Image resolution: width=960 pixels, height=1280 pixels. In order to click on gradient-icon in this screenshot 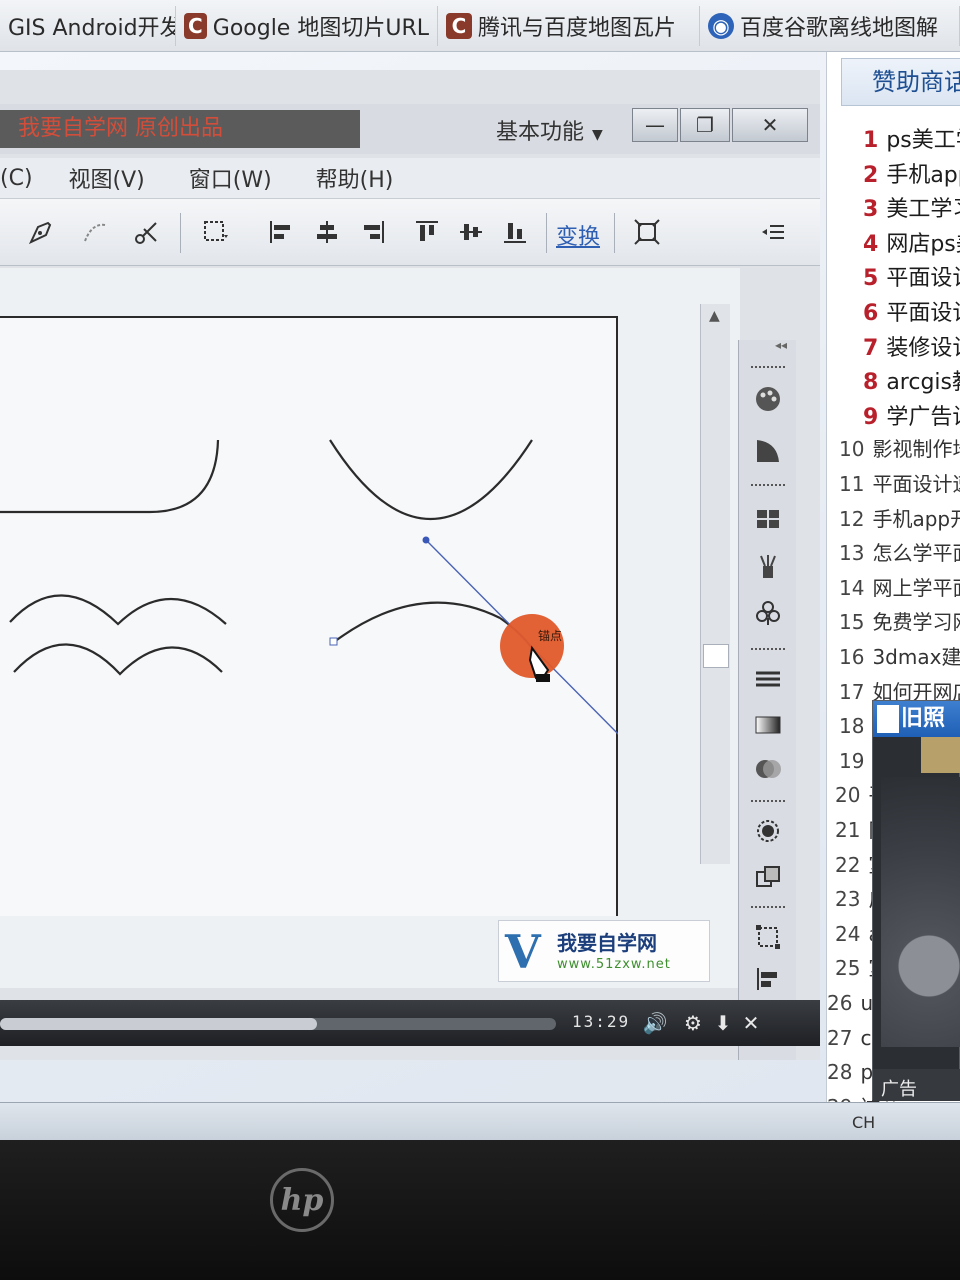, I will do `click(768, 725)`.